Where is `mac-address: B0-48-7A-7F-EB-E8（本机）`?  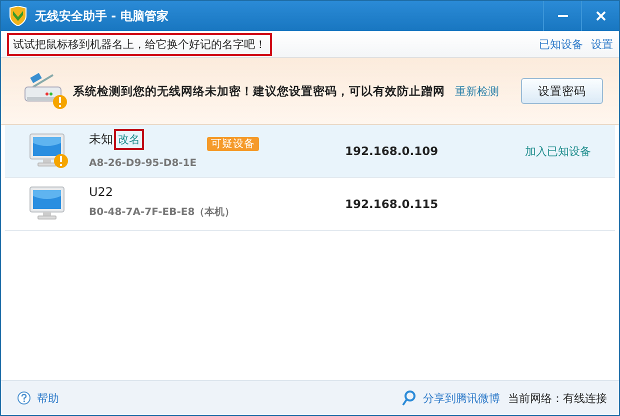 mac-address: B0-48-7A-7F-EB-E8（本机） is located at coordinates (162, 213).